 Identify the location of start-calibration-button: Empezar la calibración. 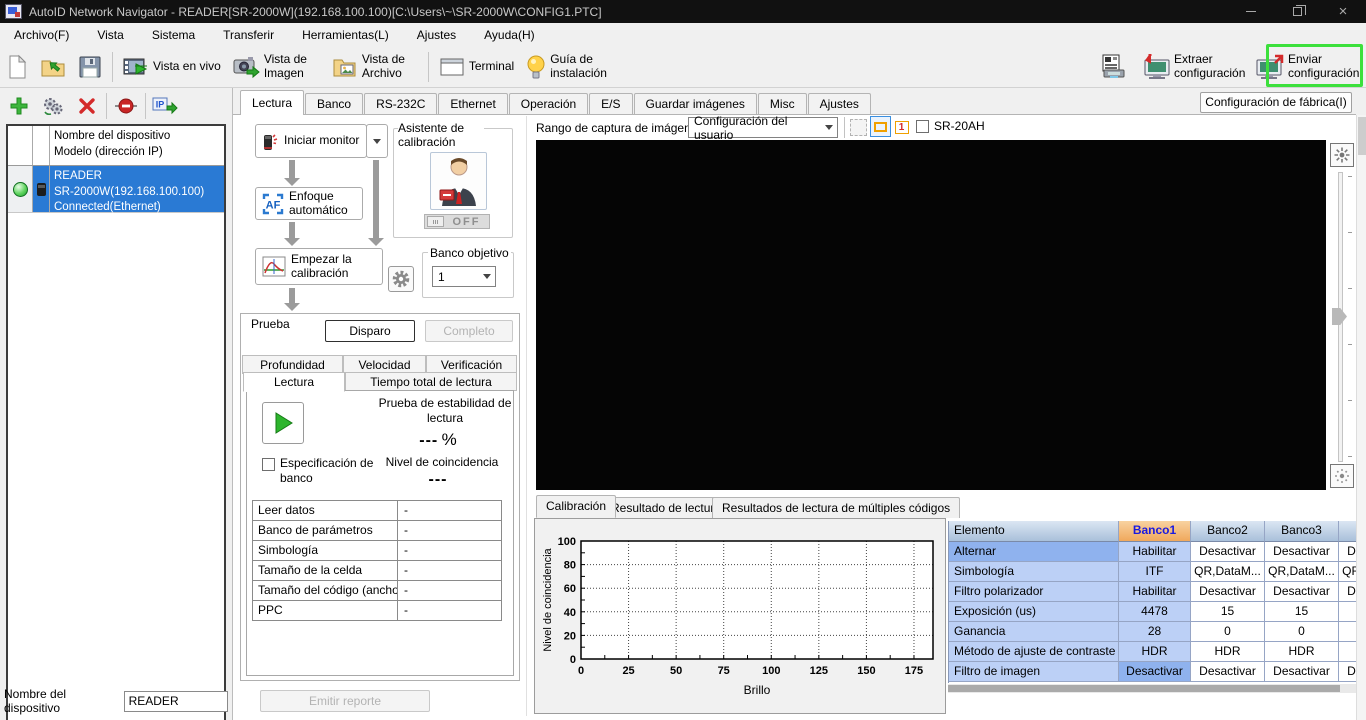
(319, 266).